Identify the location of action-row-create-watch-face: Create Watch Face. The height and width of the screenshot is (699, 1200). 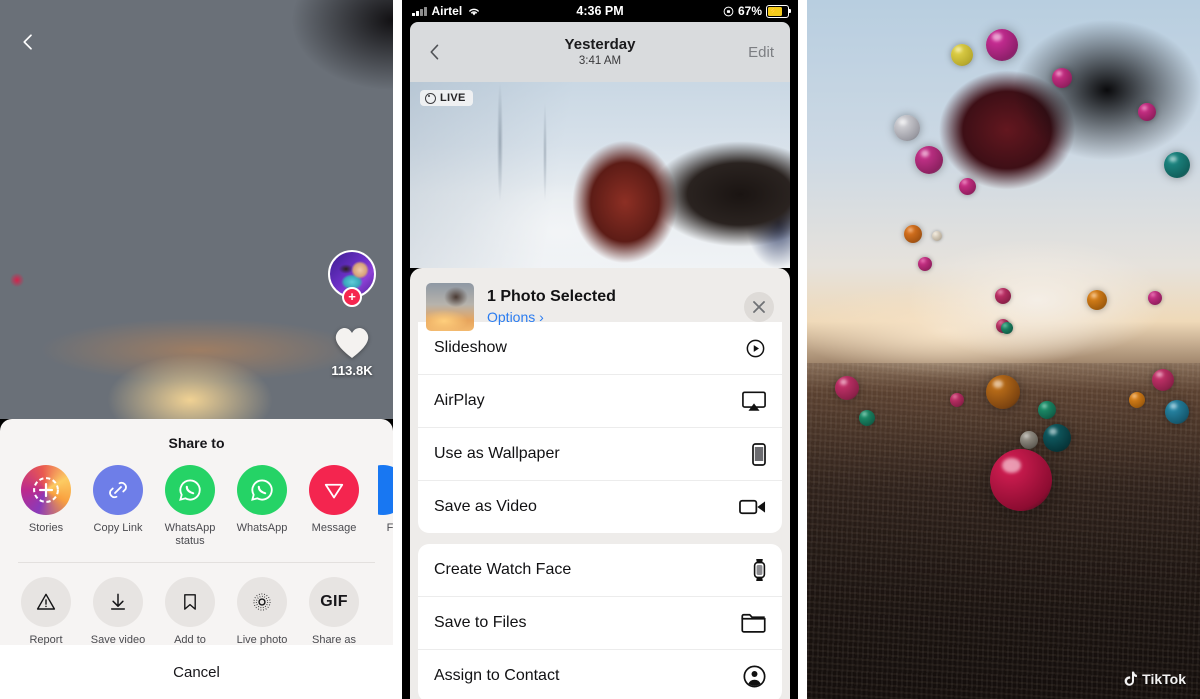
(600, 570).